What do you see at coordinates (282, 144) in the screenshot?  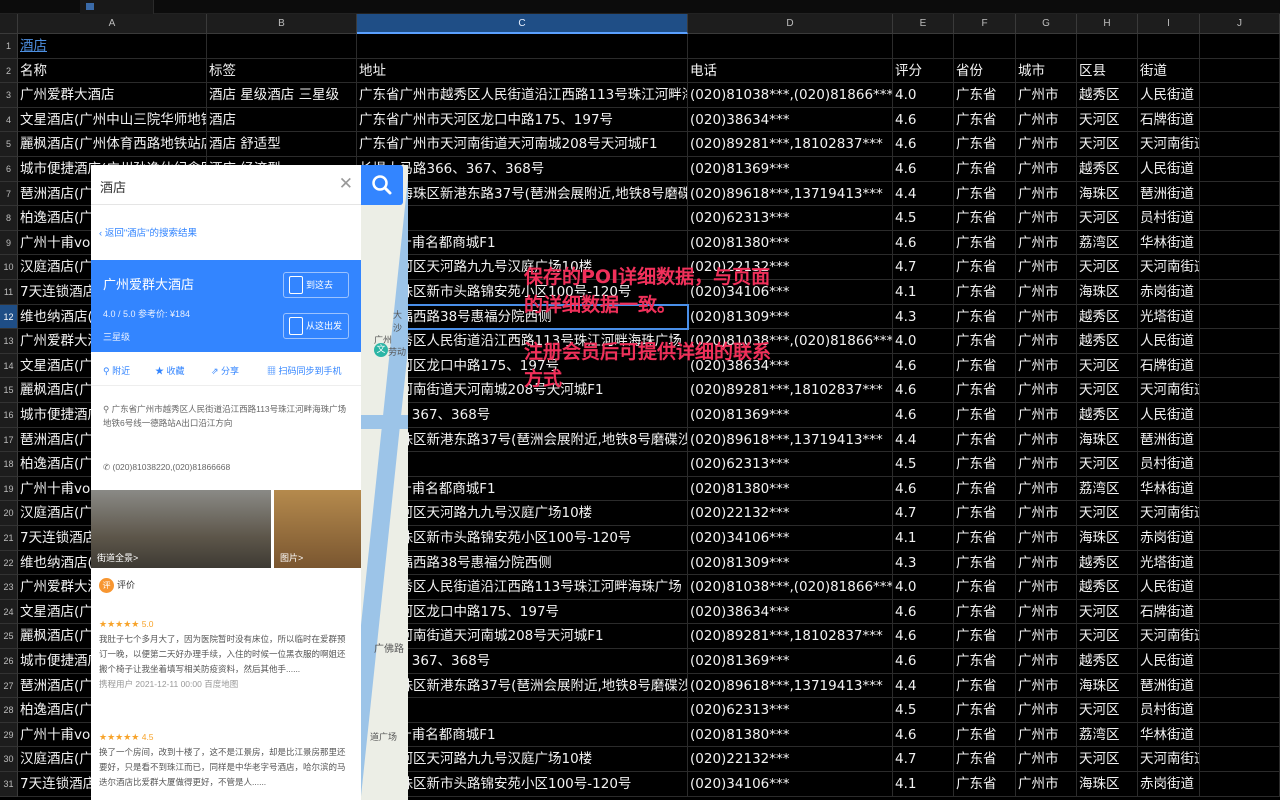 I see `table-cell: 酒店 舒适型` at bounding box center [282, 144].